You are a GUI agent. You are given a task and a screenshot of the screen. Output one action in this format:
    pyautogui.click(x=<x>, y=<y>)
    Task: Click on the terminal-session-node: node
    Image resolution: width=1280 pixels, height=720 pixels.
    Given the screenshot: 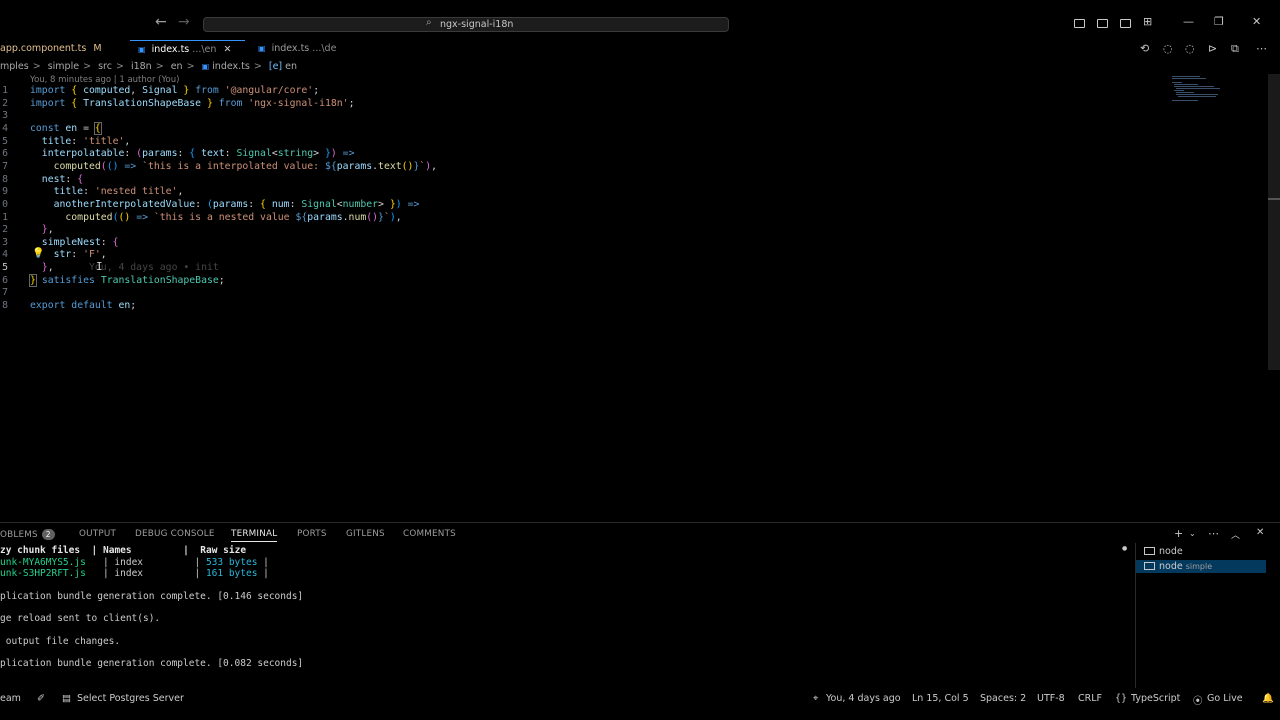 What is the action you would take?
    pyautogui.click(x=1163, y=551)
    